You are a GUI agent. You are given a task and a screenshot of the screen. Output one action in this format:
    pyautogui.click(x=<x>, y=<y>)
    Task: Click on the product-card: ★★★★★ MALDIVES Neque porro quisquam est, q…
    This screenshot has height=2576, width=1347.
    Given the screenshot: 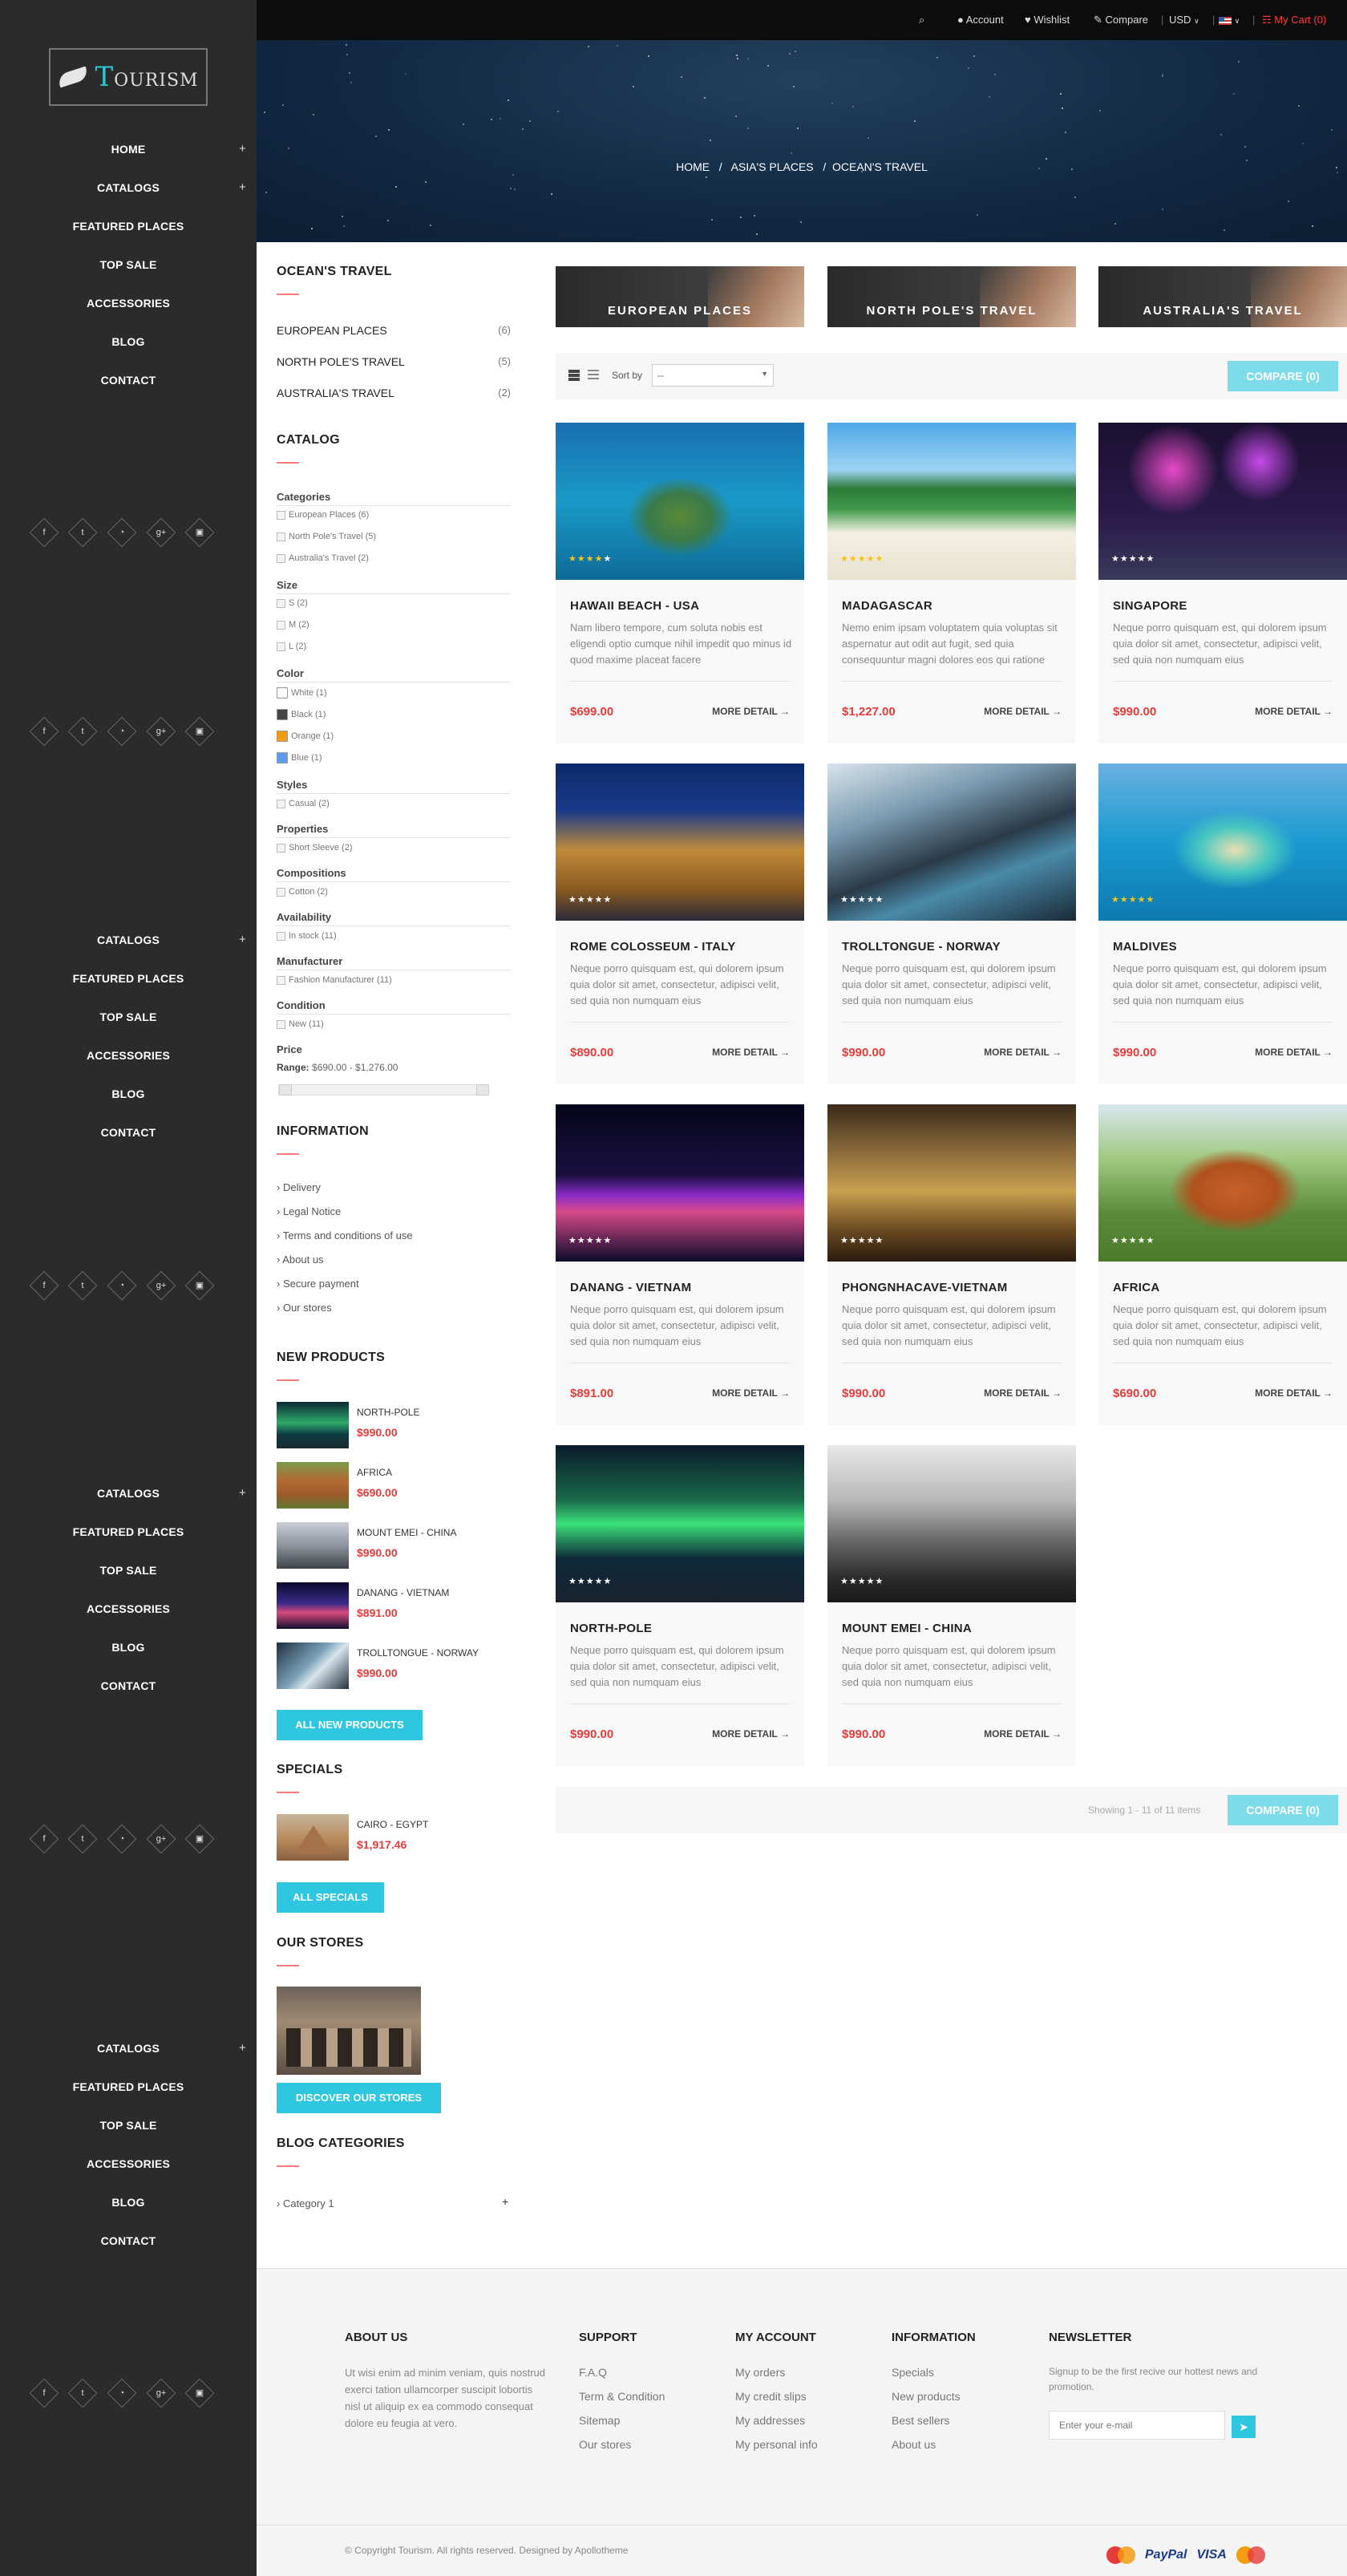 What is the action you would take?
    pyautogui.click(x=1222, y=924)
    